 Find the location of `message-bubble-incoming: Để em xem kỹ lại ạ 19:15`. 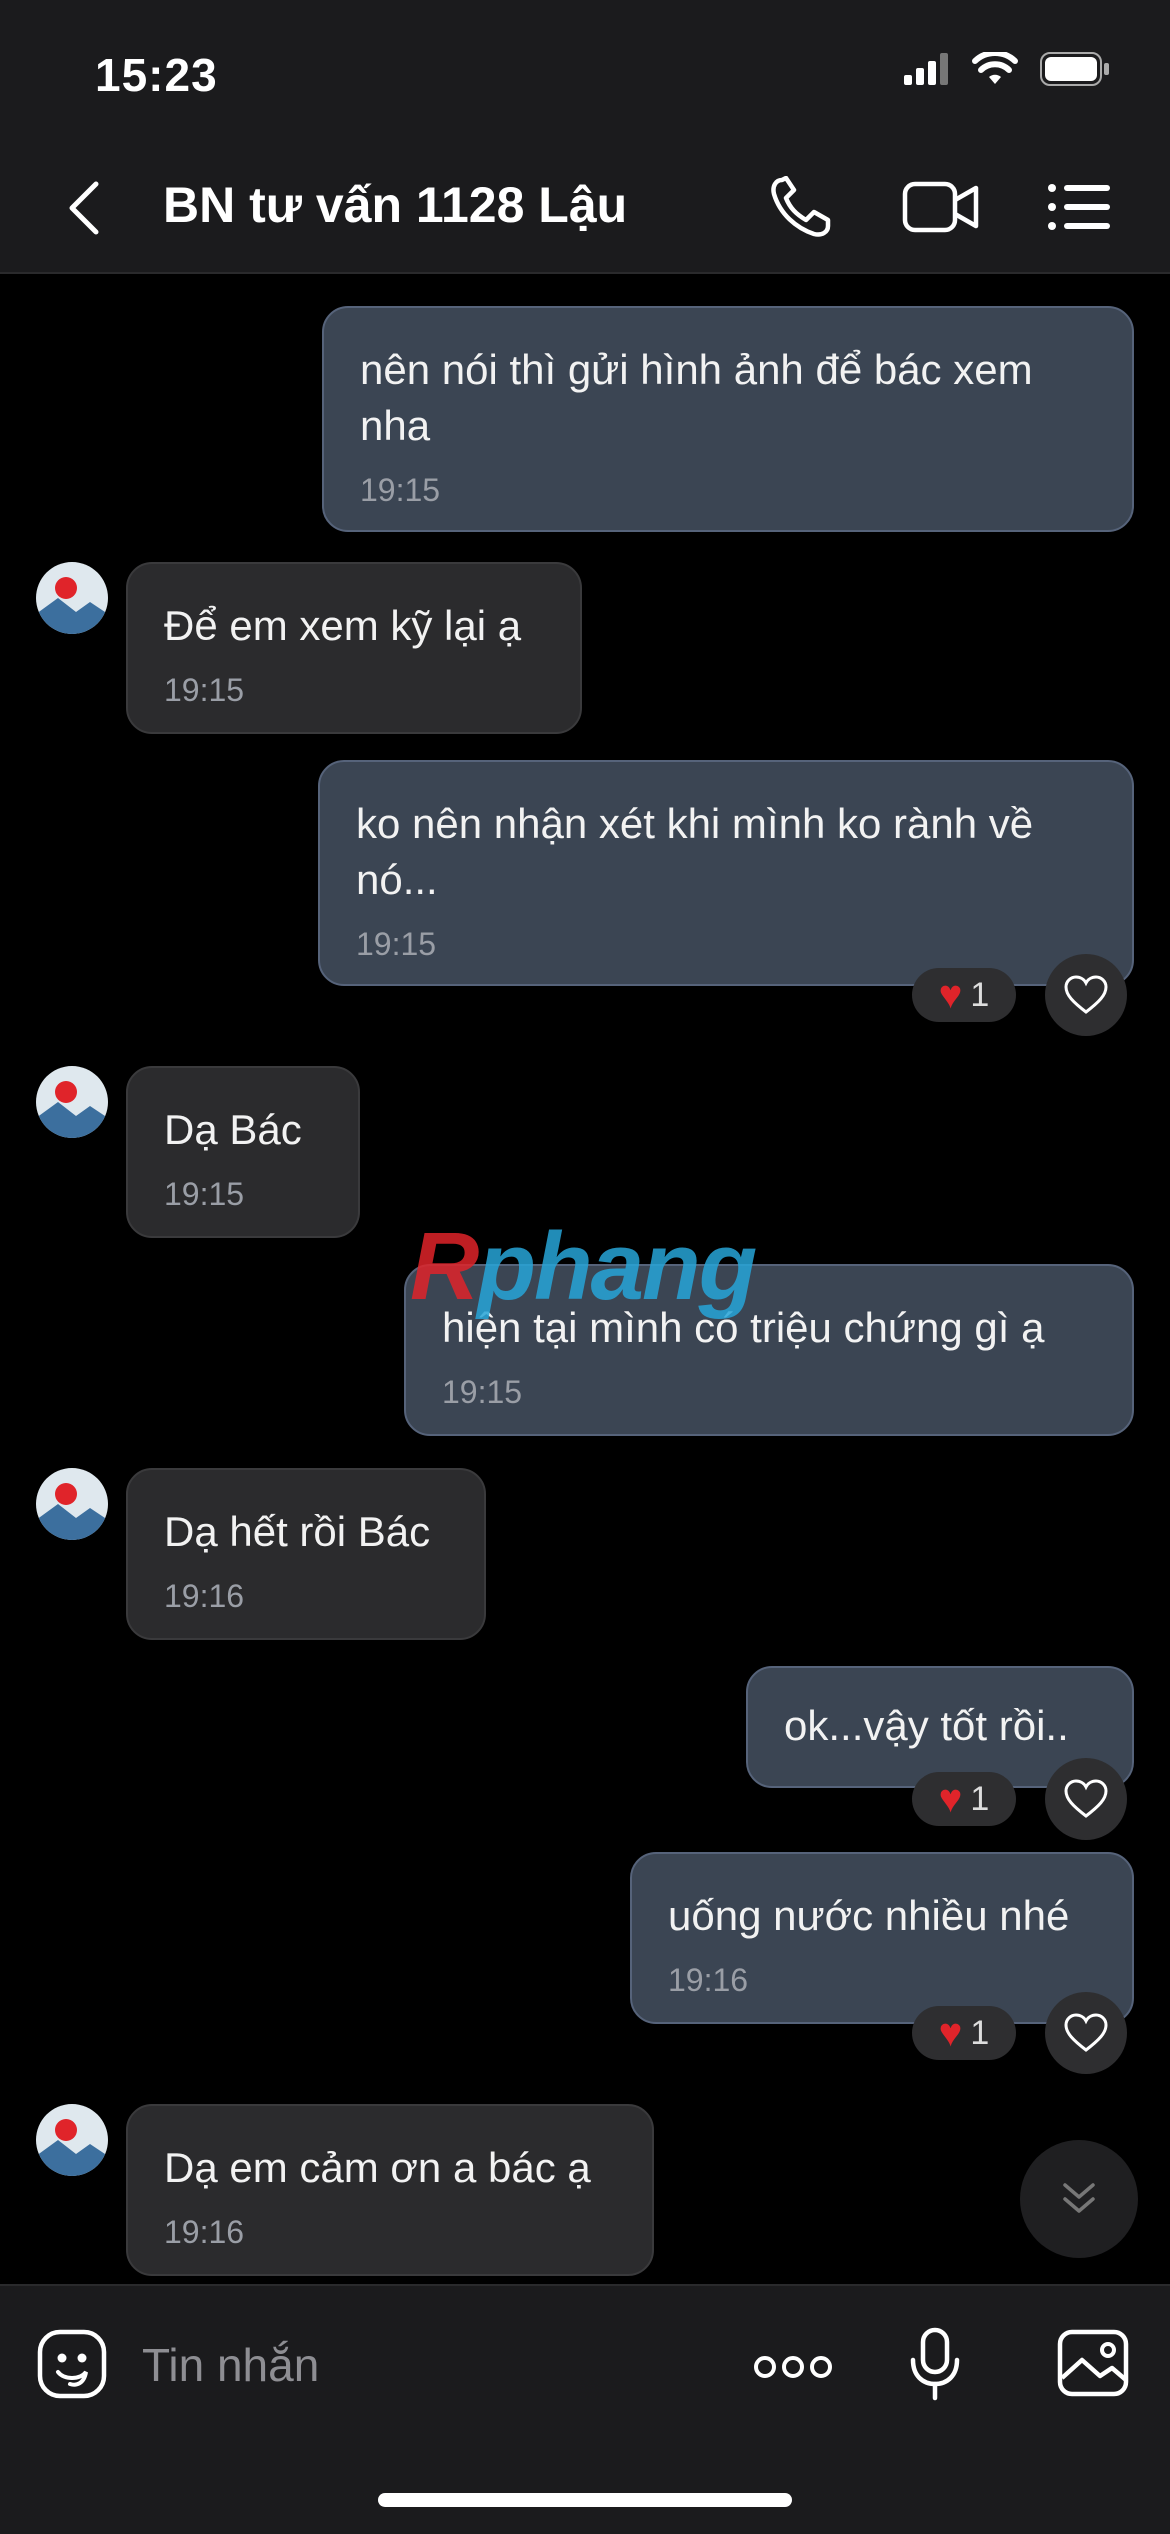

message-bubble-incoming: Để em xem kỹ lại ạ 19:15 is located at coordinates (354, 648).